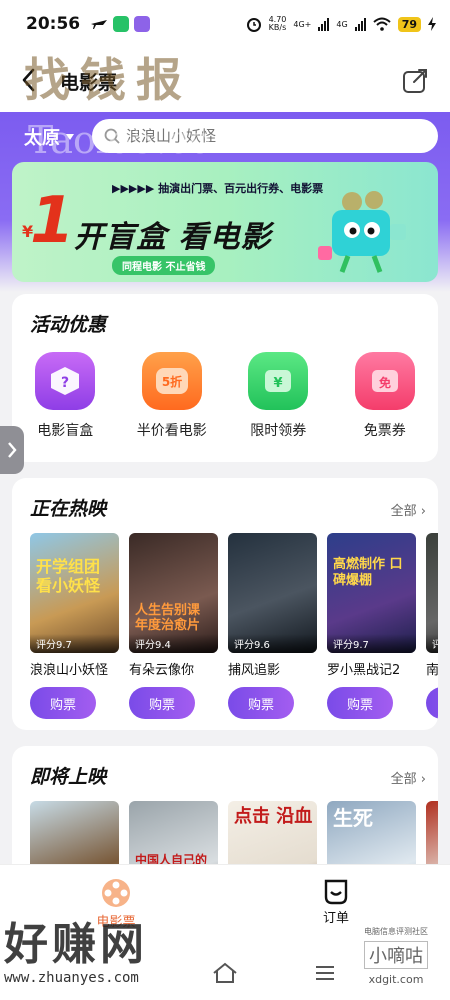  Describe the element at coordinates (368, 572) in the screenshot. I see `poster-text: 高燃制作 口碑爆棚` at that location.